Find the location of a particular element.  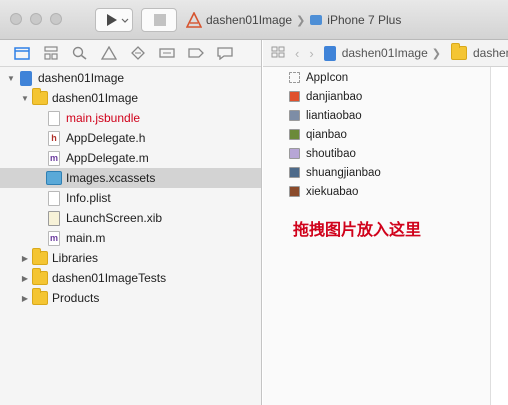

navigator-tabs is located at coordinates (130, 53).